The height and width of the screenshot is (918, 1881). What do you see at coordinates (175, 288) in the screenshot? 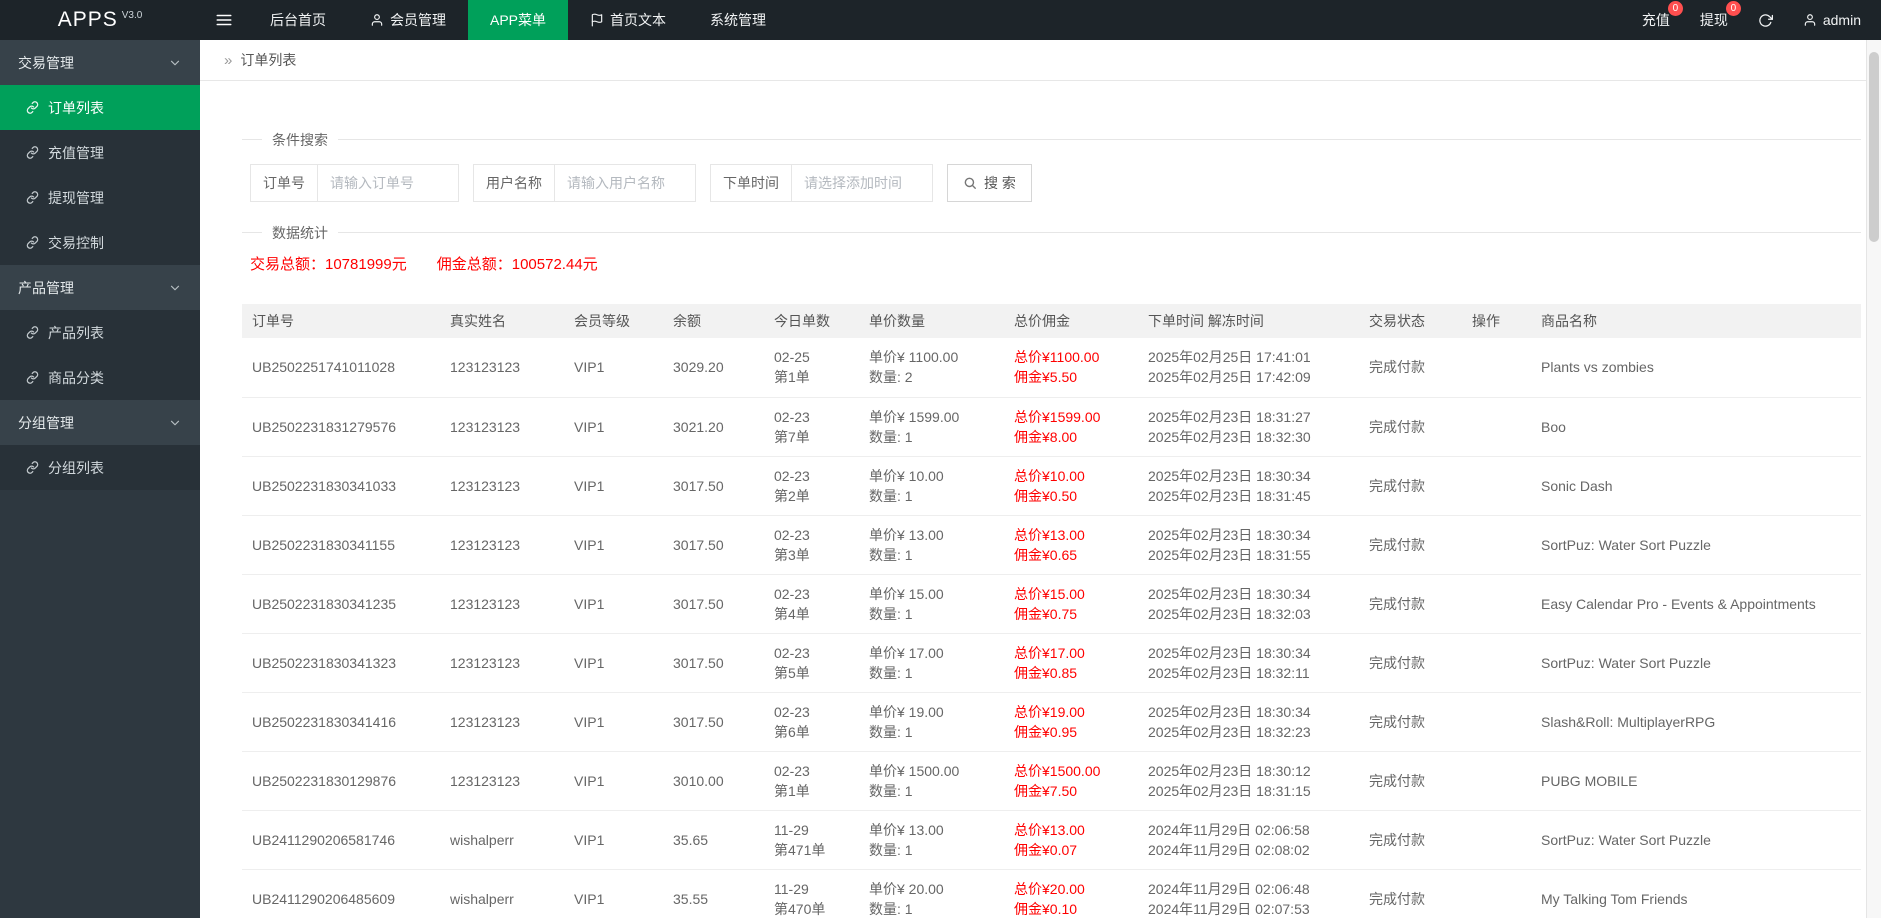
I see `chevron-down-icon` at bounding box center [175, 288].